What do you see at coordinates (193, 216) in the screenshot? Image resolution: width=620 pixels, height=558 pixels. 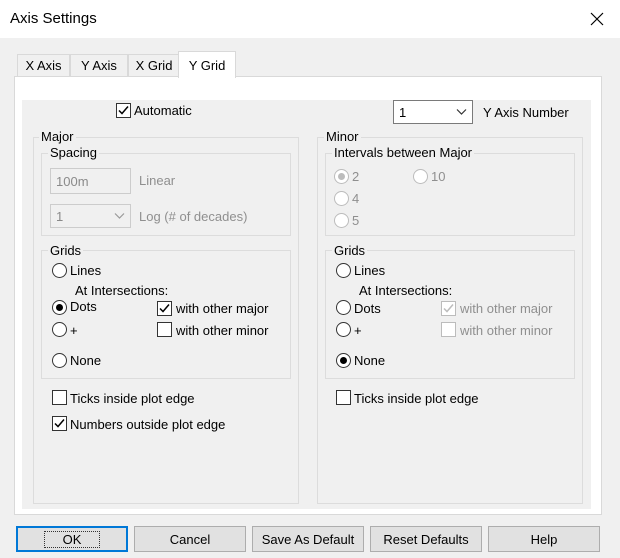 I see `log-decades-label: Log (# of decades)` at bounding box center [193, 216].